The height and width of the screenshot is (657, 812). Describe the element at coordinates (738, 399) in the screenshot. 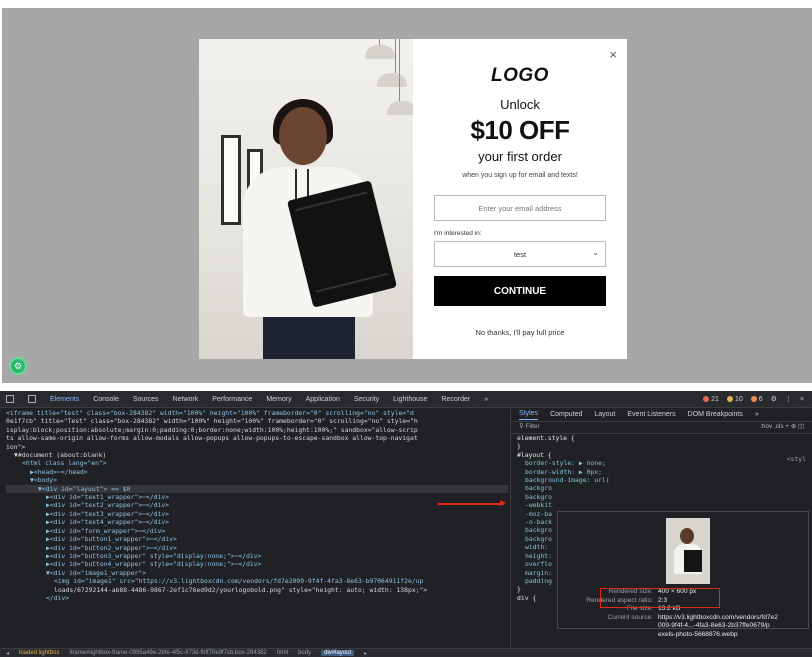

I see `warning-count: 10` at that location.